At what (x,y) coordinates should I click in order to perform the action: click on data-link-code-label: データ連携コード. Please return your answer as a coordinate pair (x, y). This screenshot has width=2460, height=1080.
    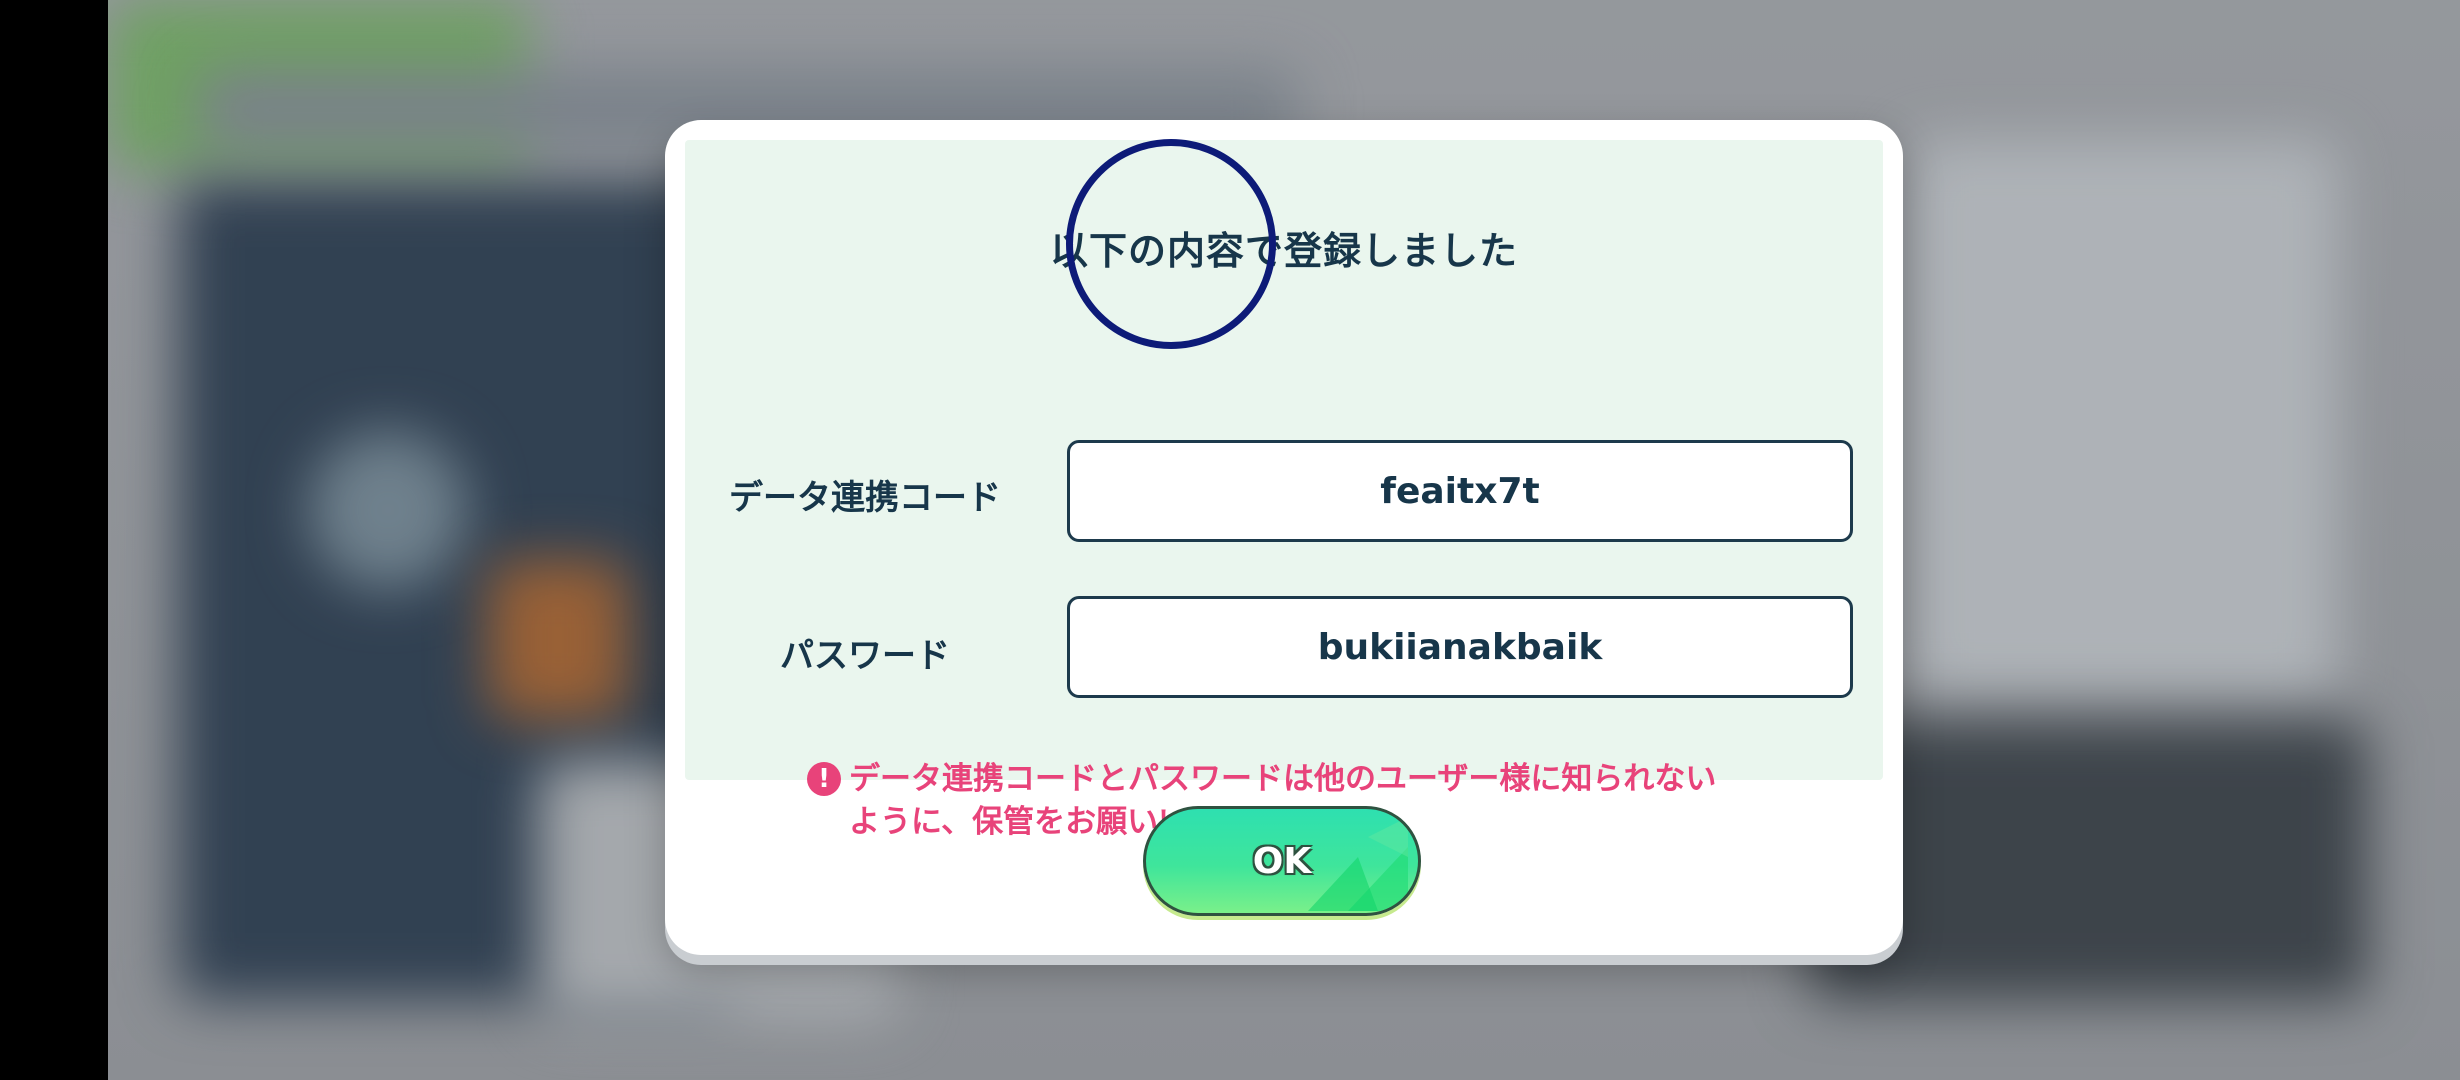
    Looking at the image, I should click on (865, 498).